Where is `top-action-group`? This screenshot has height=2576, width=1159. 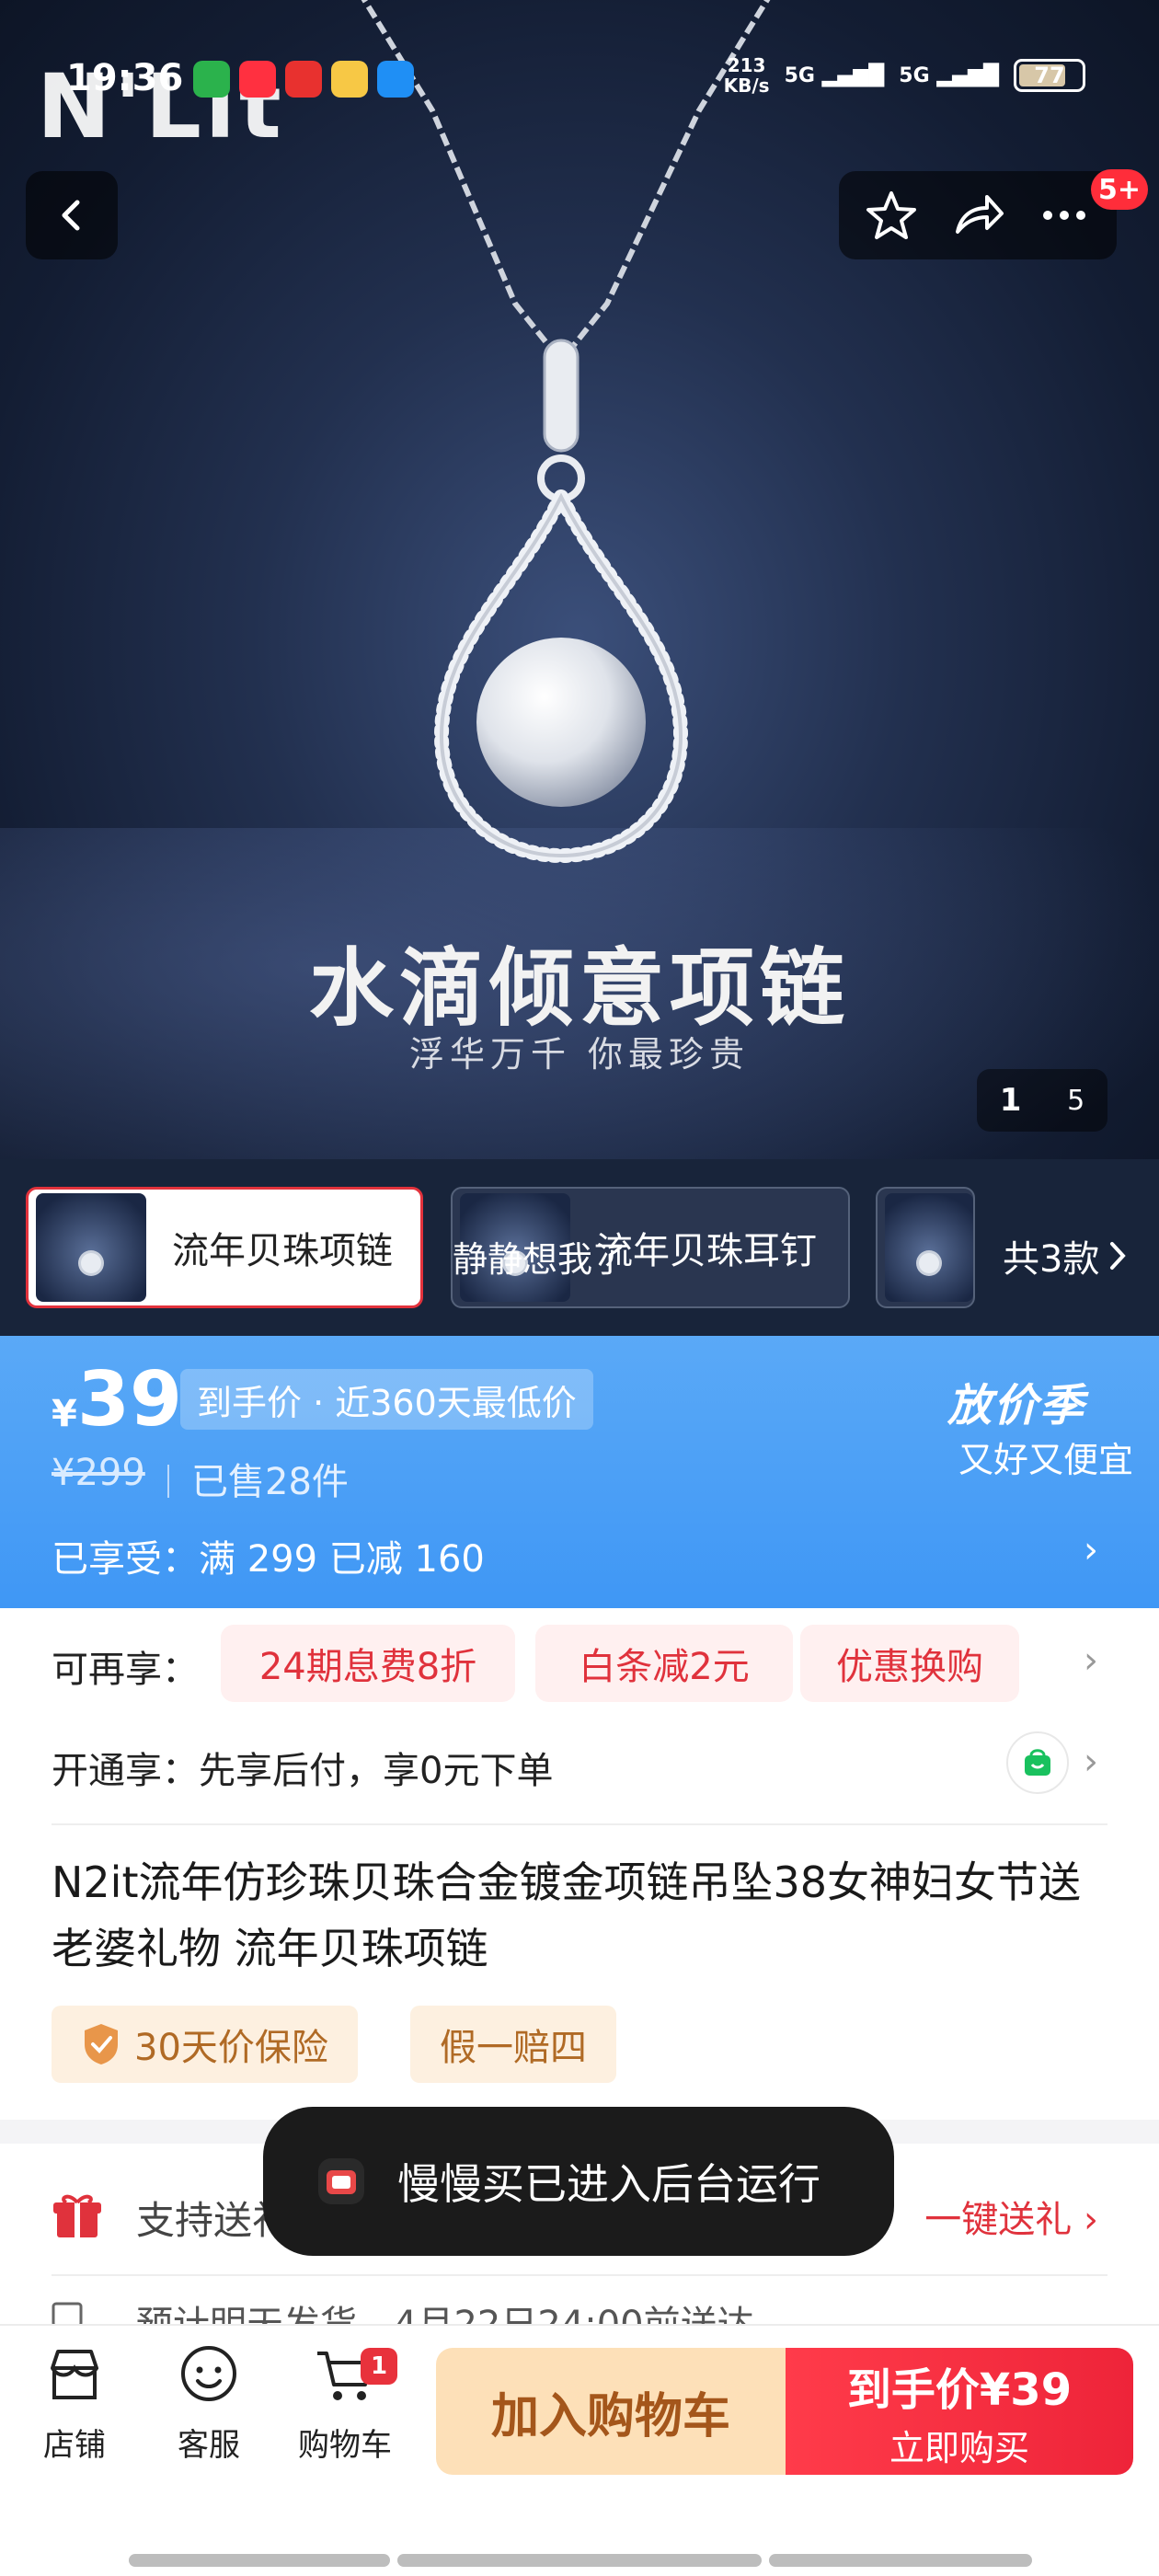
top-action-group is located at coordinates (978, 215).